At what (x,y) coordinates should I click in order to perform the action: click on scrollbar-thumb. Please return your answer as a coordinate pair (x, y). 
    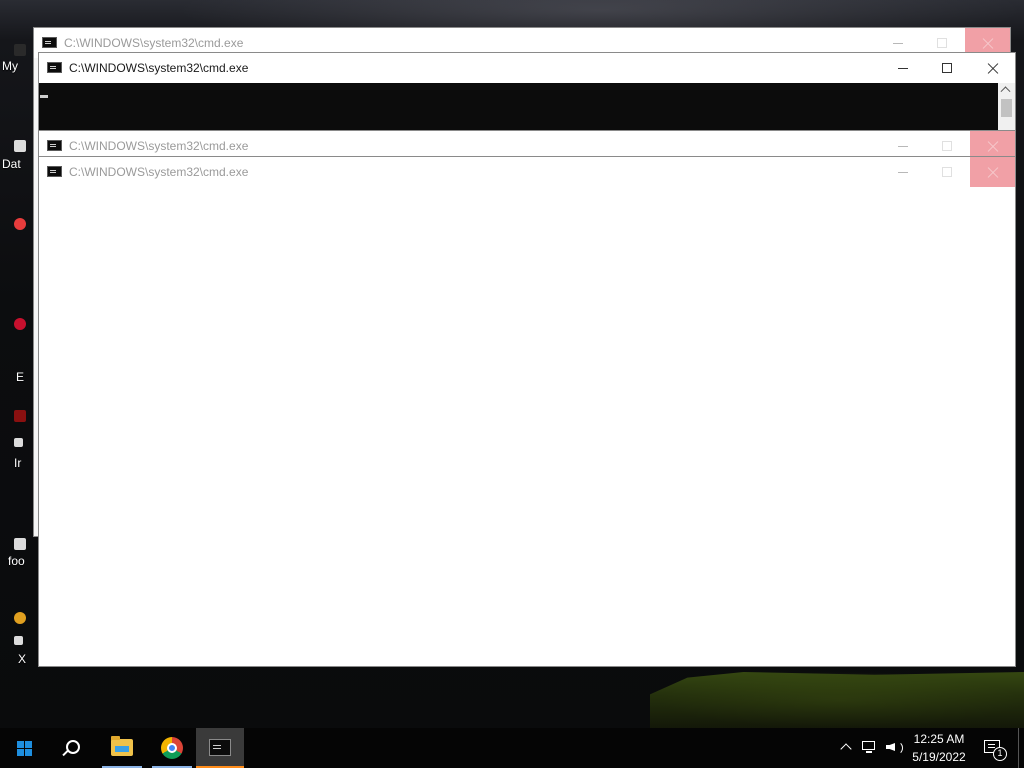
    Looking at the image, I should click on (1006, 108).